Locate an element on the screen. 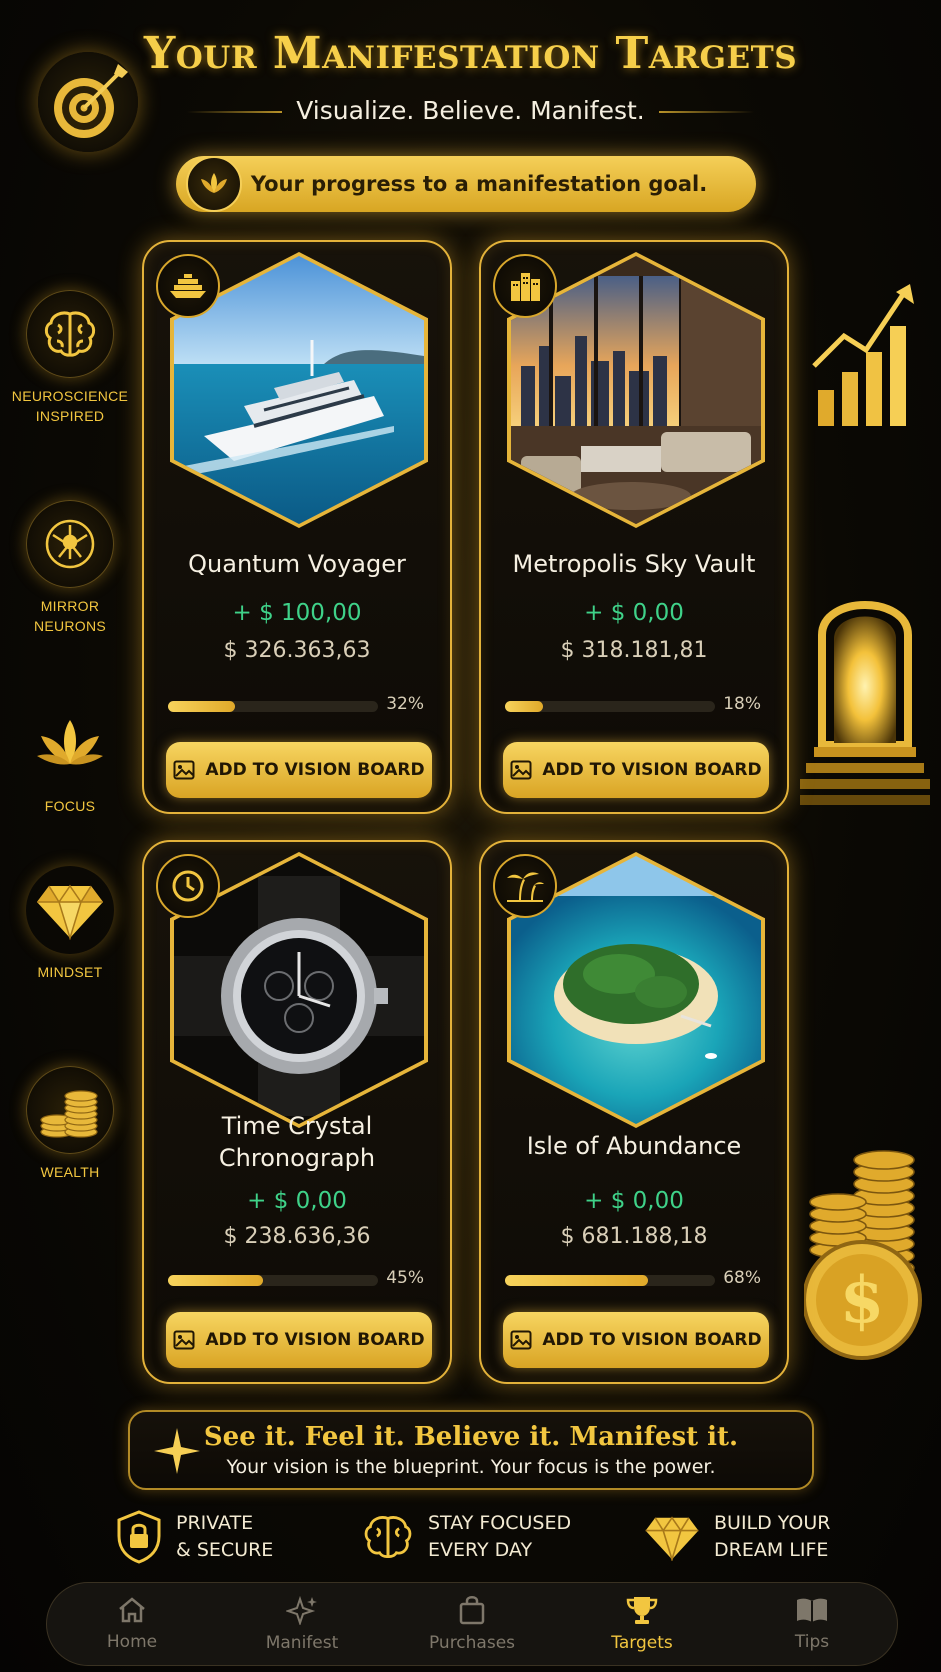  sidebar-label-line1: FOCUS is located at coordinates (70, 806).